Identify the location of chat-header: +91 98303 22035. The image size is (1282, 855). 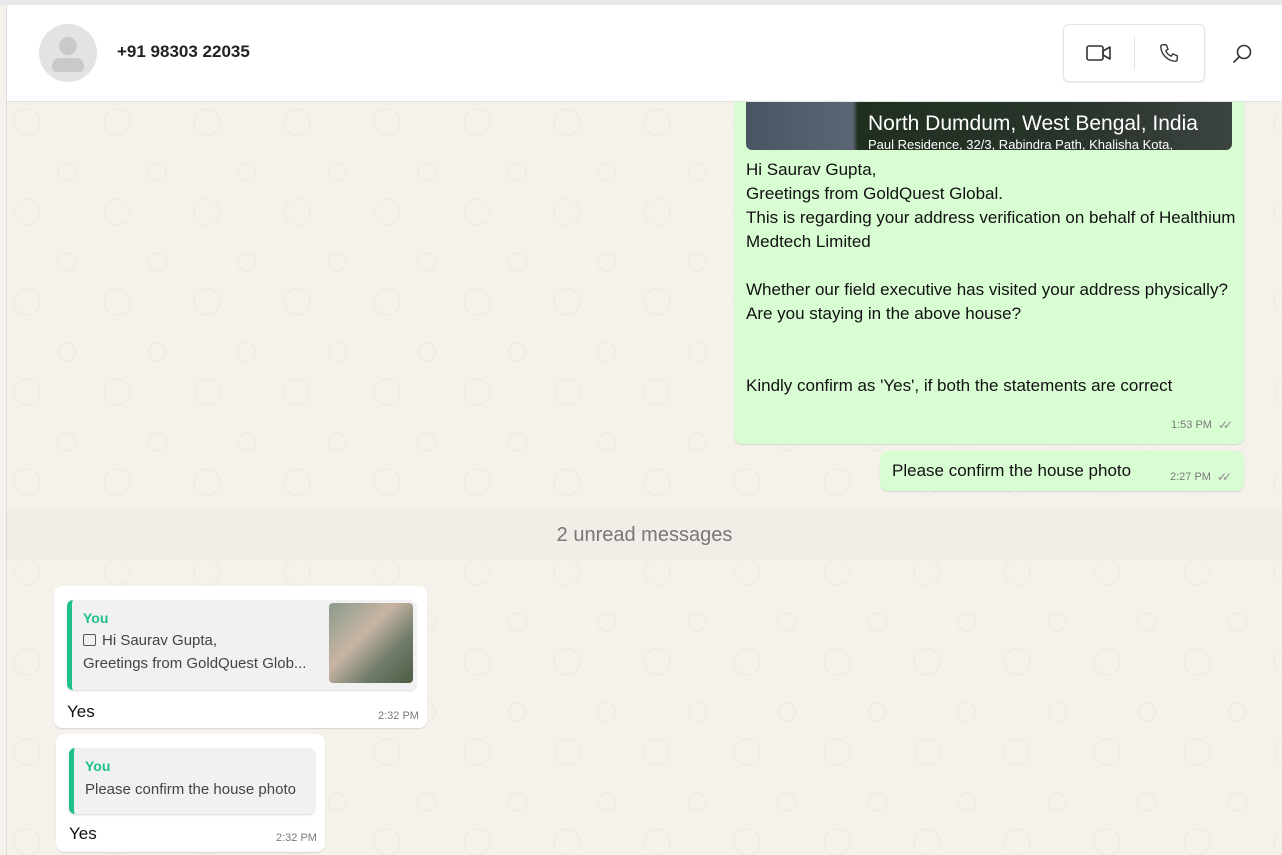
(644, 53).